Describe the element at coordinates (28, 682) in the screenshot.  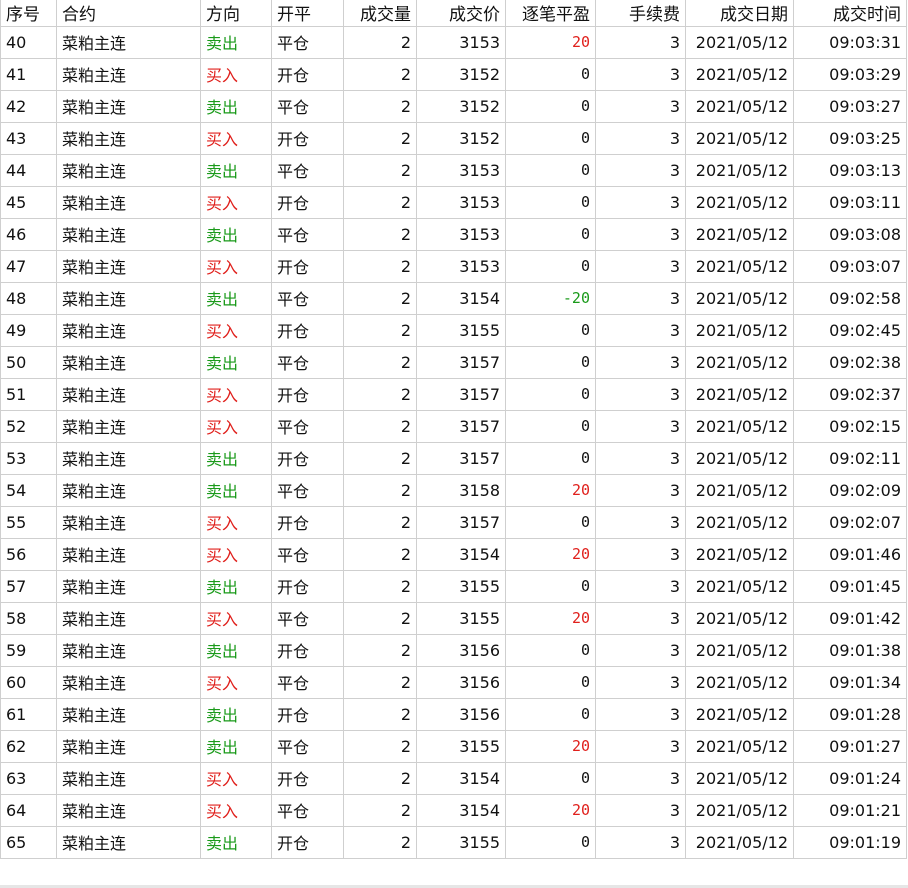
I see `cell-seq: 60` at that location.